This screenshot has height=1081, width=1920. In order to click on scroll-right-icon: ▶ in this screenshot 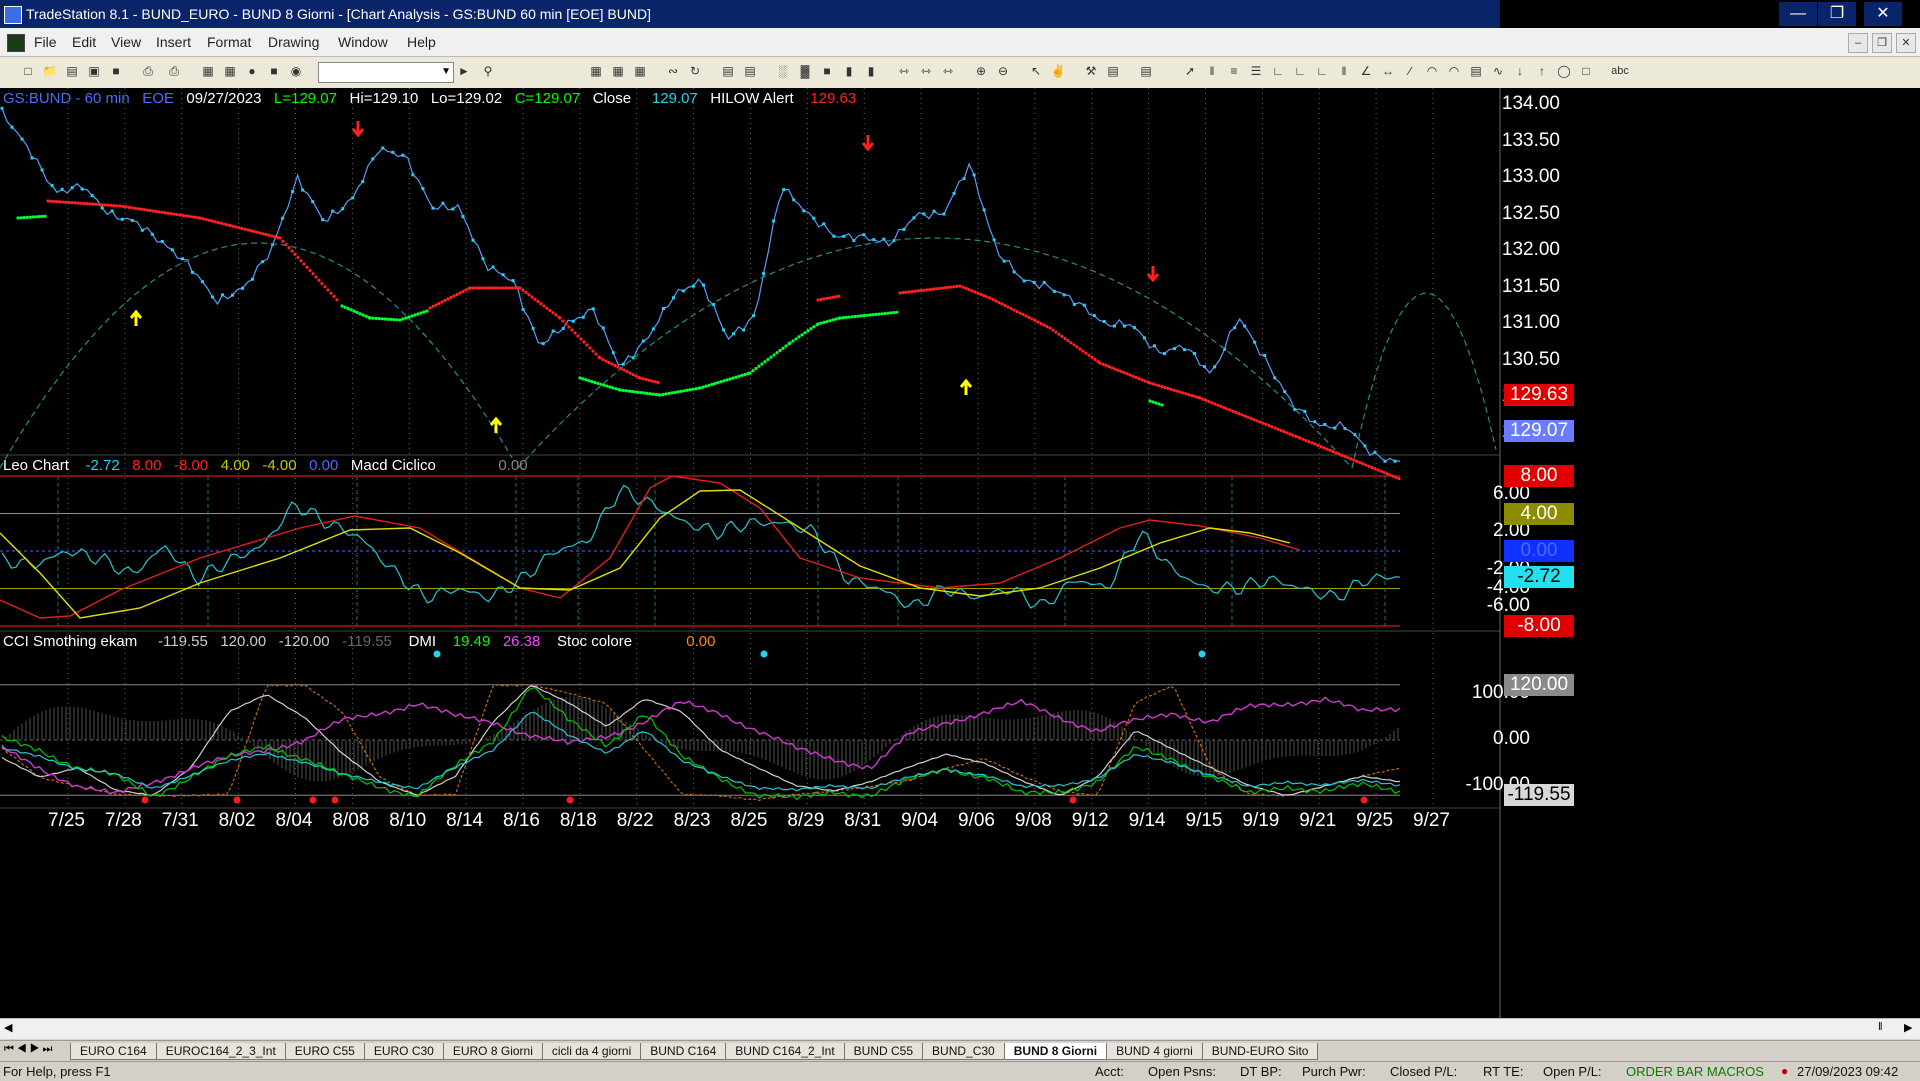, I will do `click(1908, 1027)`.